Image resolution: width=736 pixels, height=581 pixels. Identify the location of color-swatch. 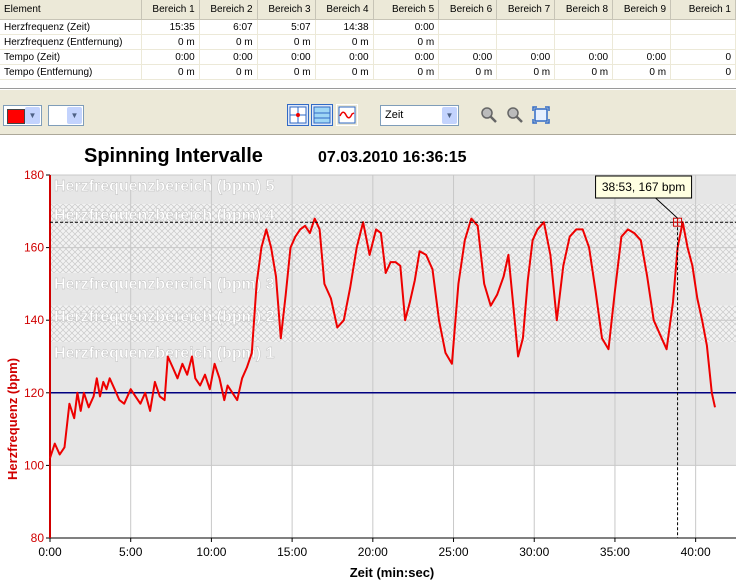
(16, 116).